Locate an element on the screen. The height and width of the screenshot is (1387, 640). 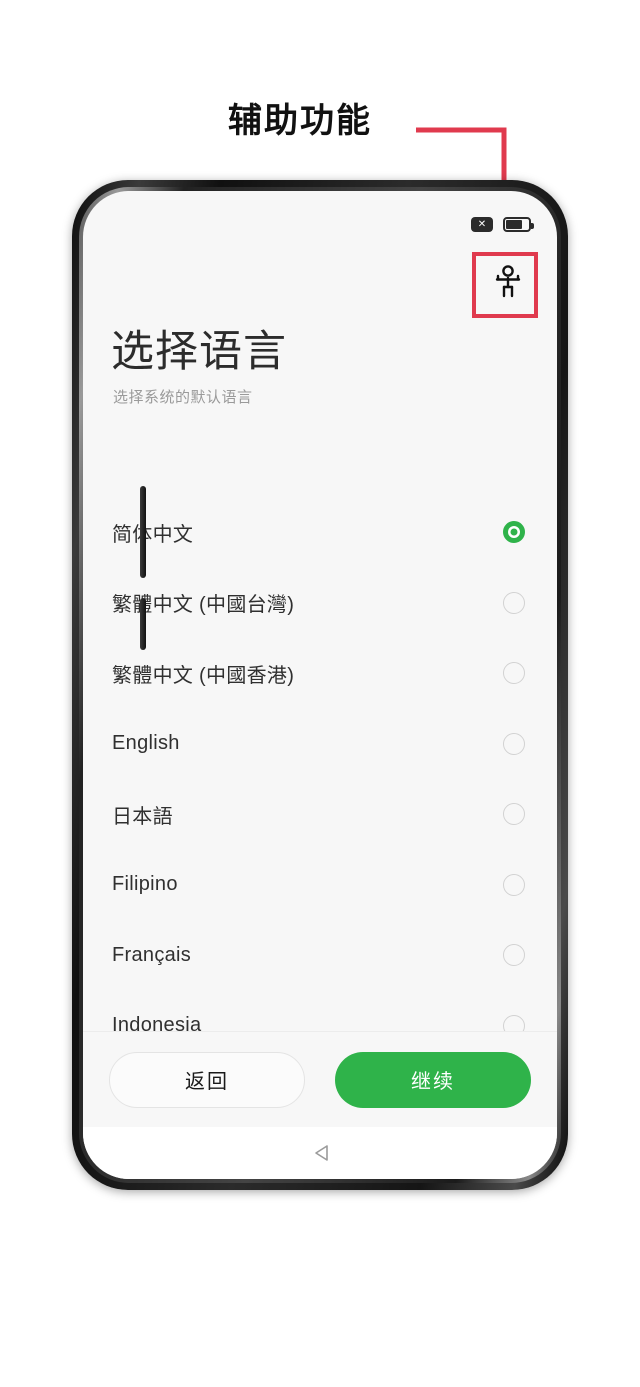
continue-button: 继续 is located at coordinates (433, 1079).